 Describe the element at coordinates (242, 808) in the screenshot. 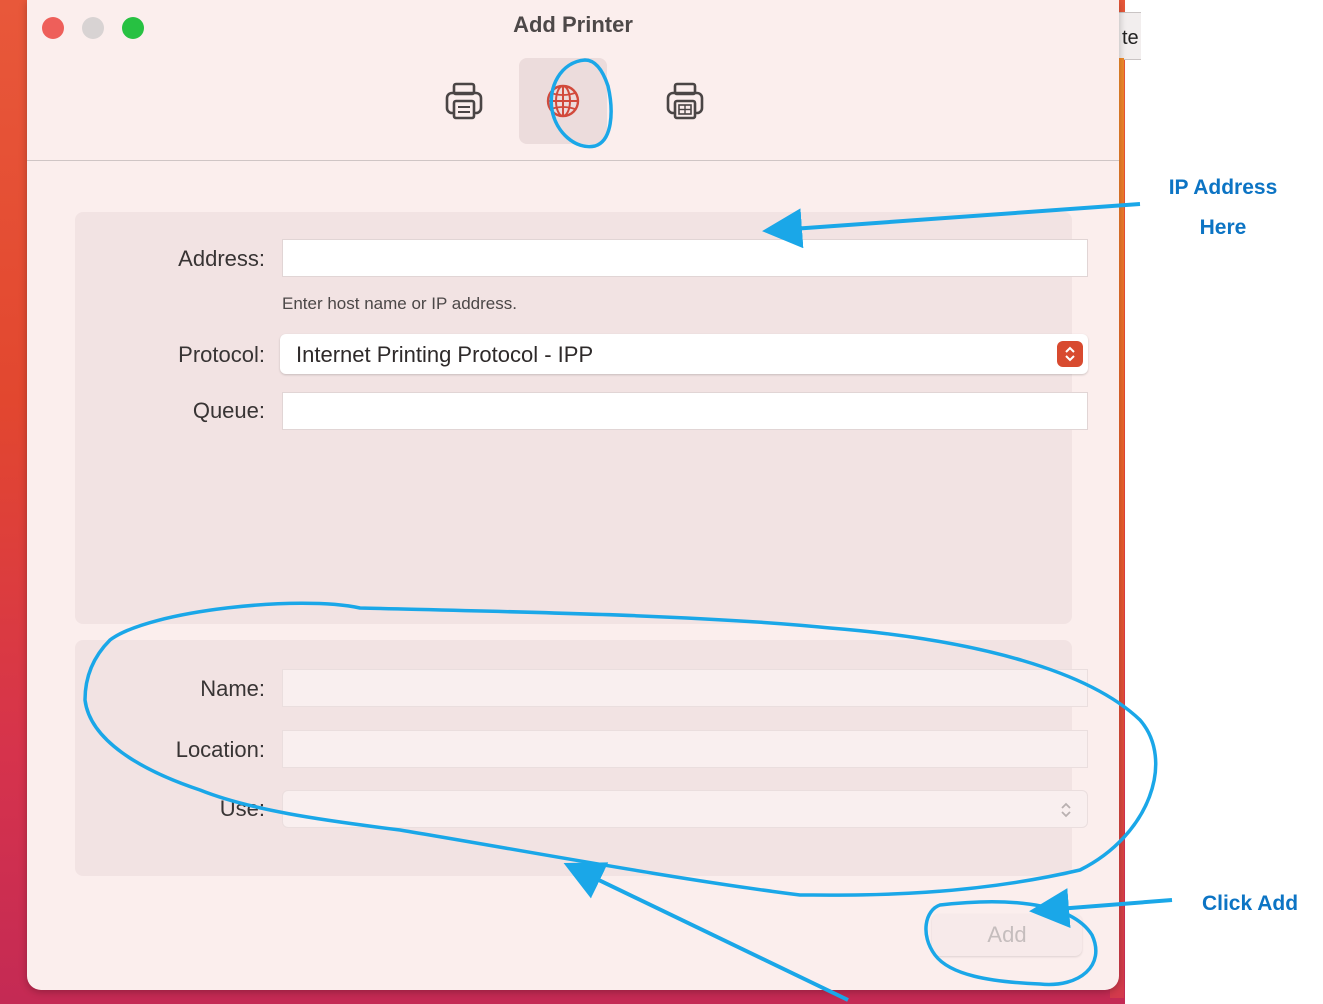

I see `use-label: Use:` at that location.